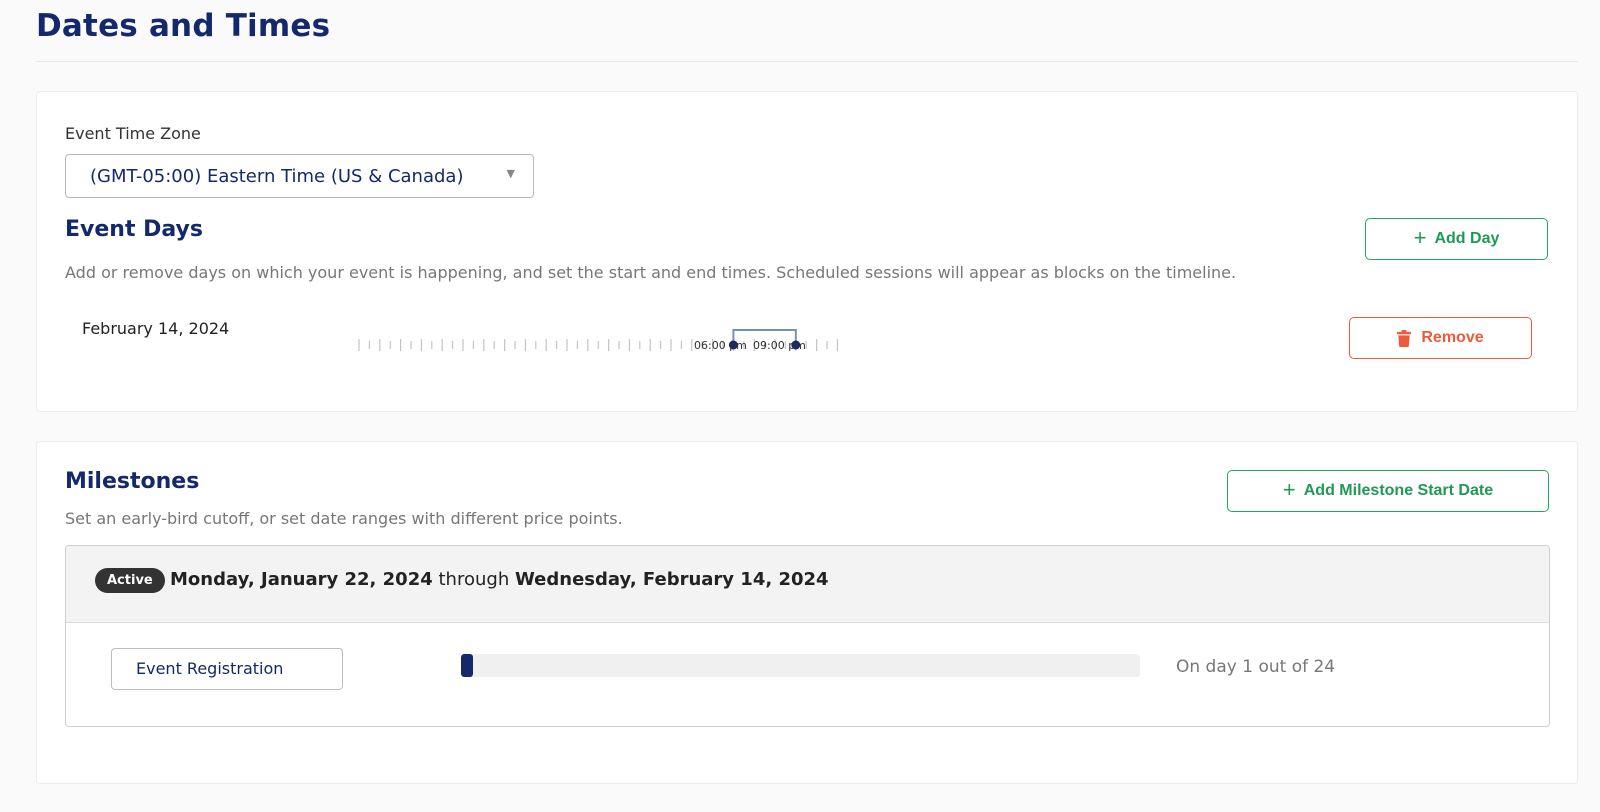  Describe the element at coordinates (510, 173) in the screenshot. I see `caret-down-icon: ▼` at that location.